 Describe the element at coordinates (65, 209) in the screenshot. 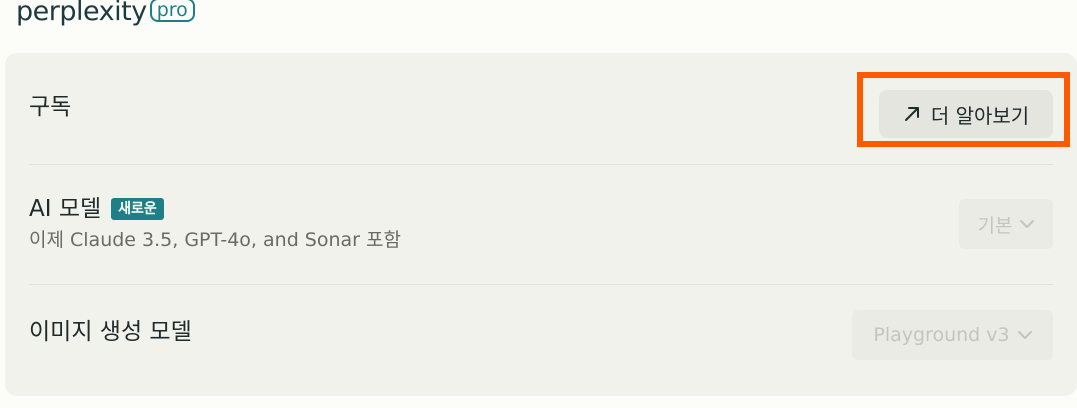

I see `ai-model-title: AI 모델` at that location.